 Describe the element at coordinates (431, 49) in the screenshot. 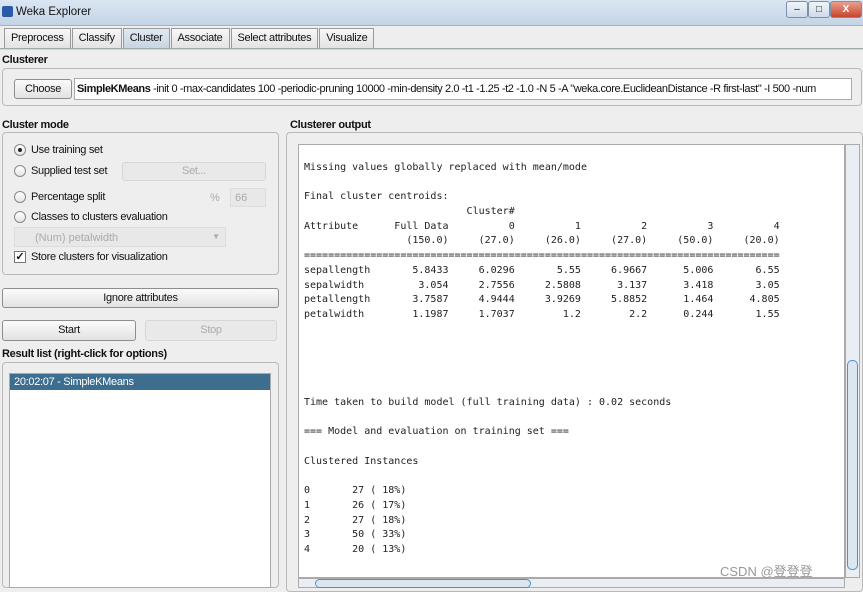

I see `tab-divider` at that location.